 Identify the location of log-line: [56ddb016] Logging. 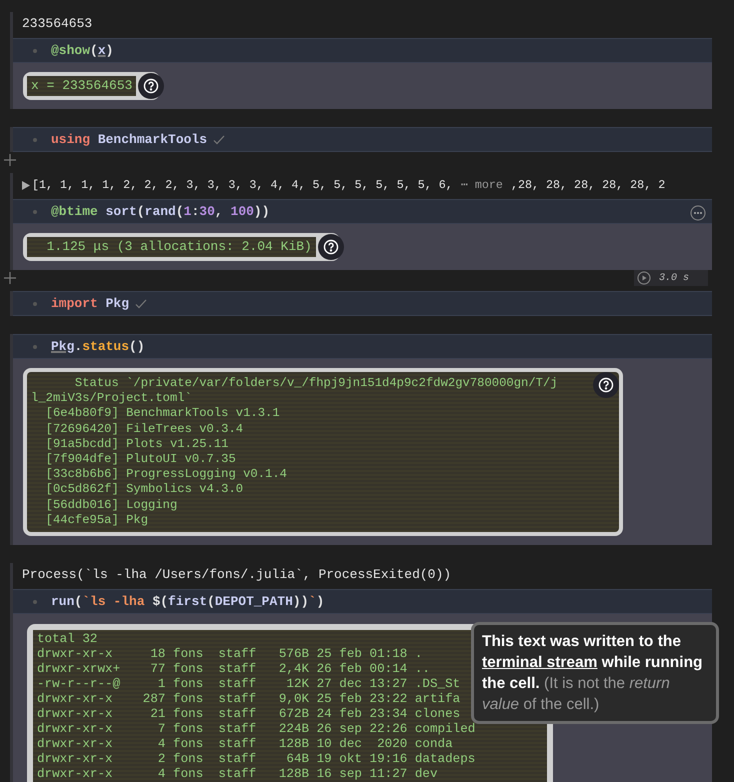
(111, 505).